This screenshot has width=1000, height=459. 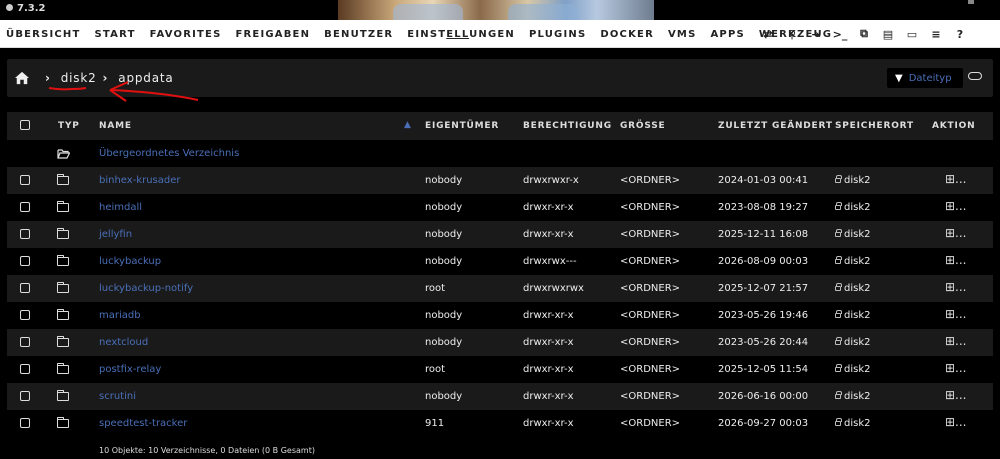 What do you see at coordinates (775, 126) in the screenshot?
I see `column-header-modified: ZULETZT GEÄNDERT` at bounding box center [775, 126].